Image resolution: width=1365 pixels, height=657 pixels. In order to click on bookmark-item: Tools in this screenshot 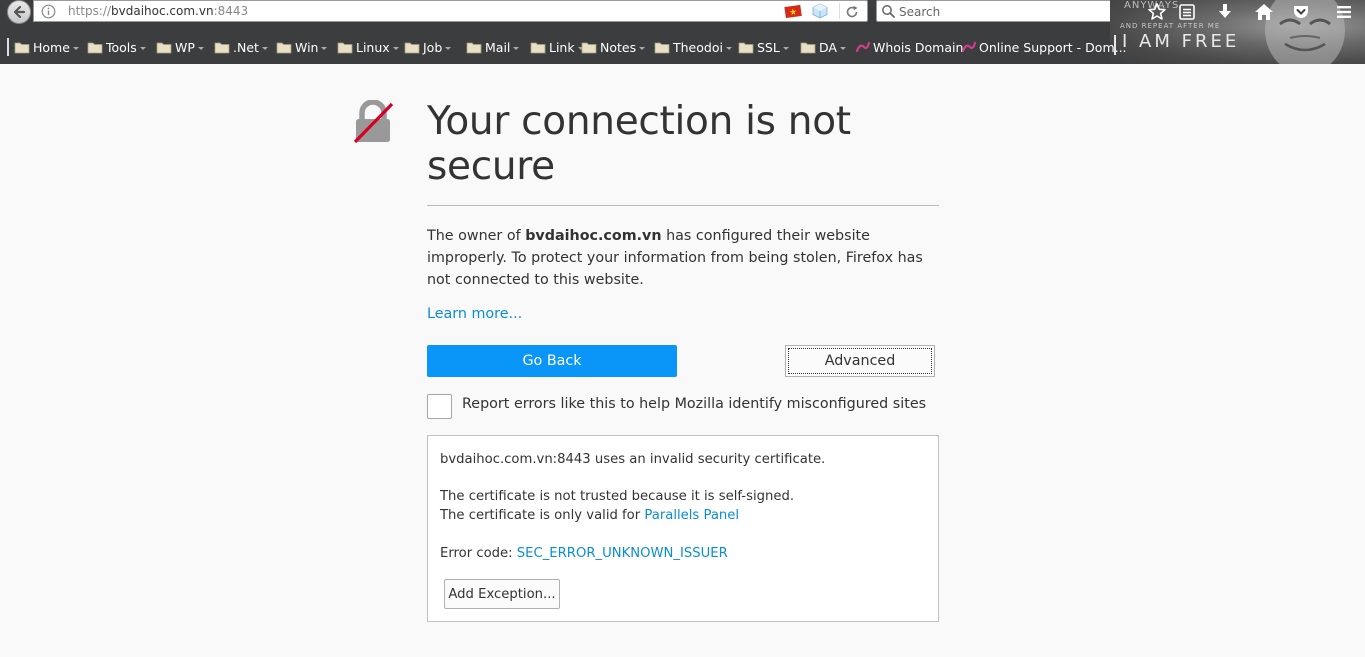, I will do `click(116, 47)`.